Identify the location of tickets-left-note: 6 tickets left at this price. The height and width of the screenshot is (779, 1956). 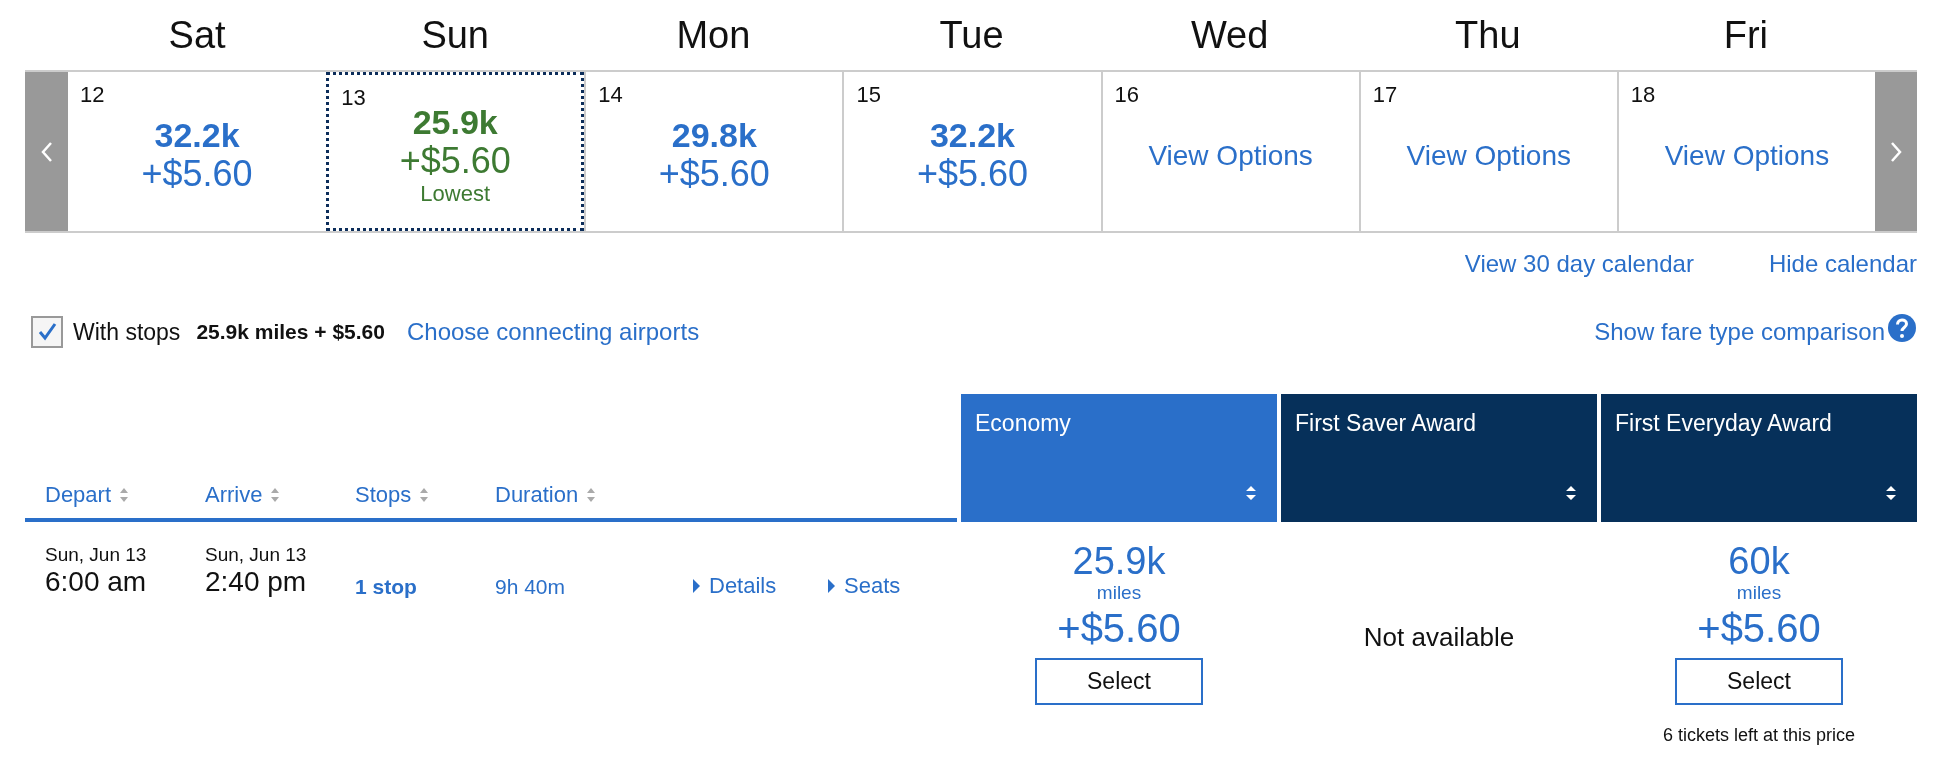
(1759, 735).